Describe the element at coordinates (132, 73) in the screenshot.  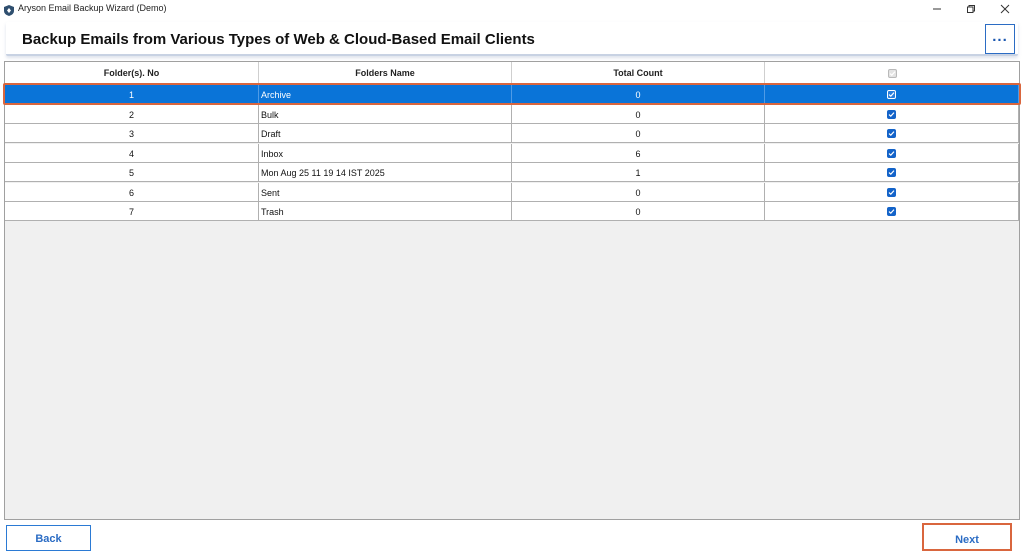
I see `column-header-folder-no: Folder(s). No` at that location.